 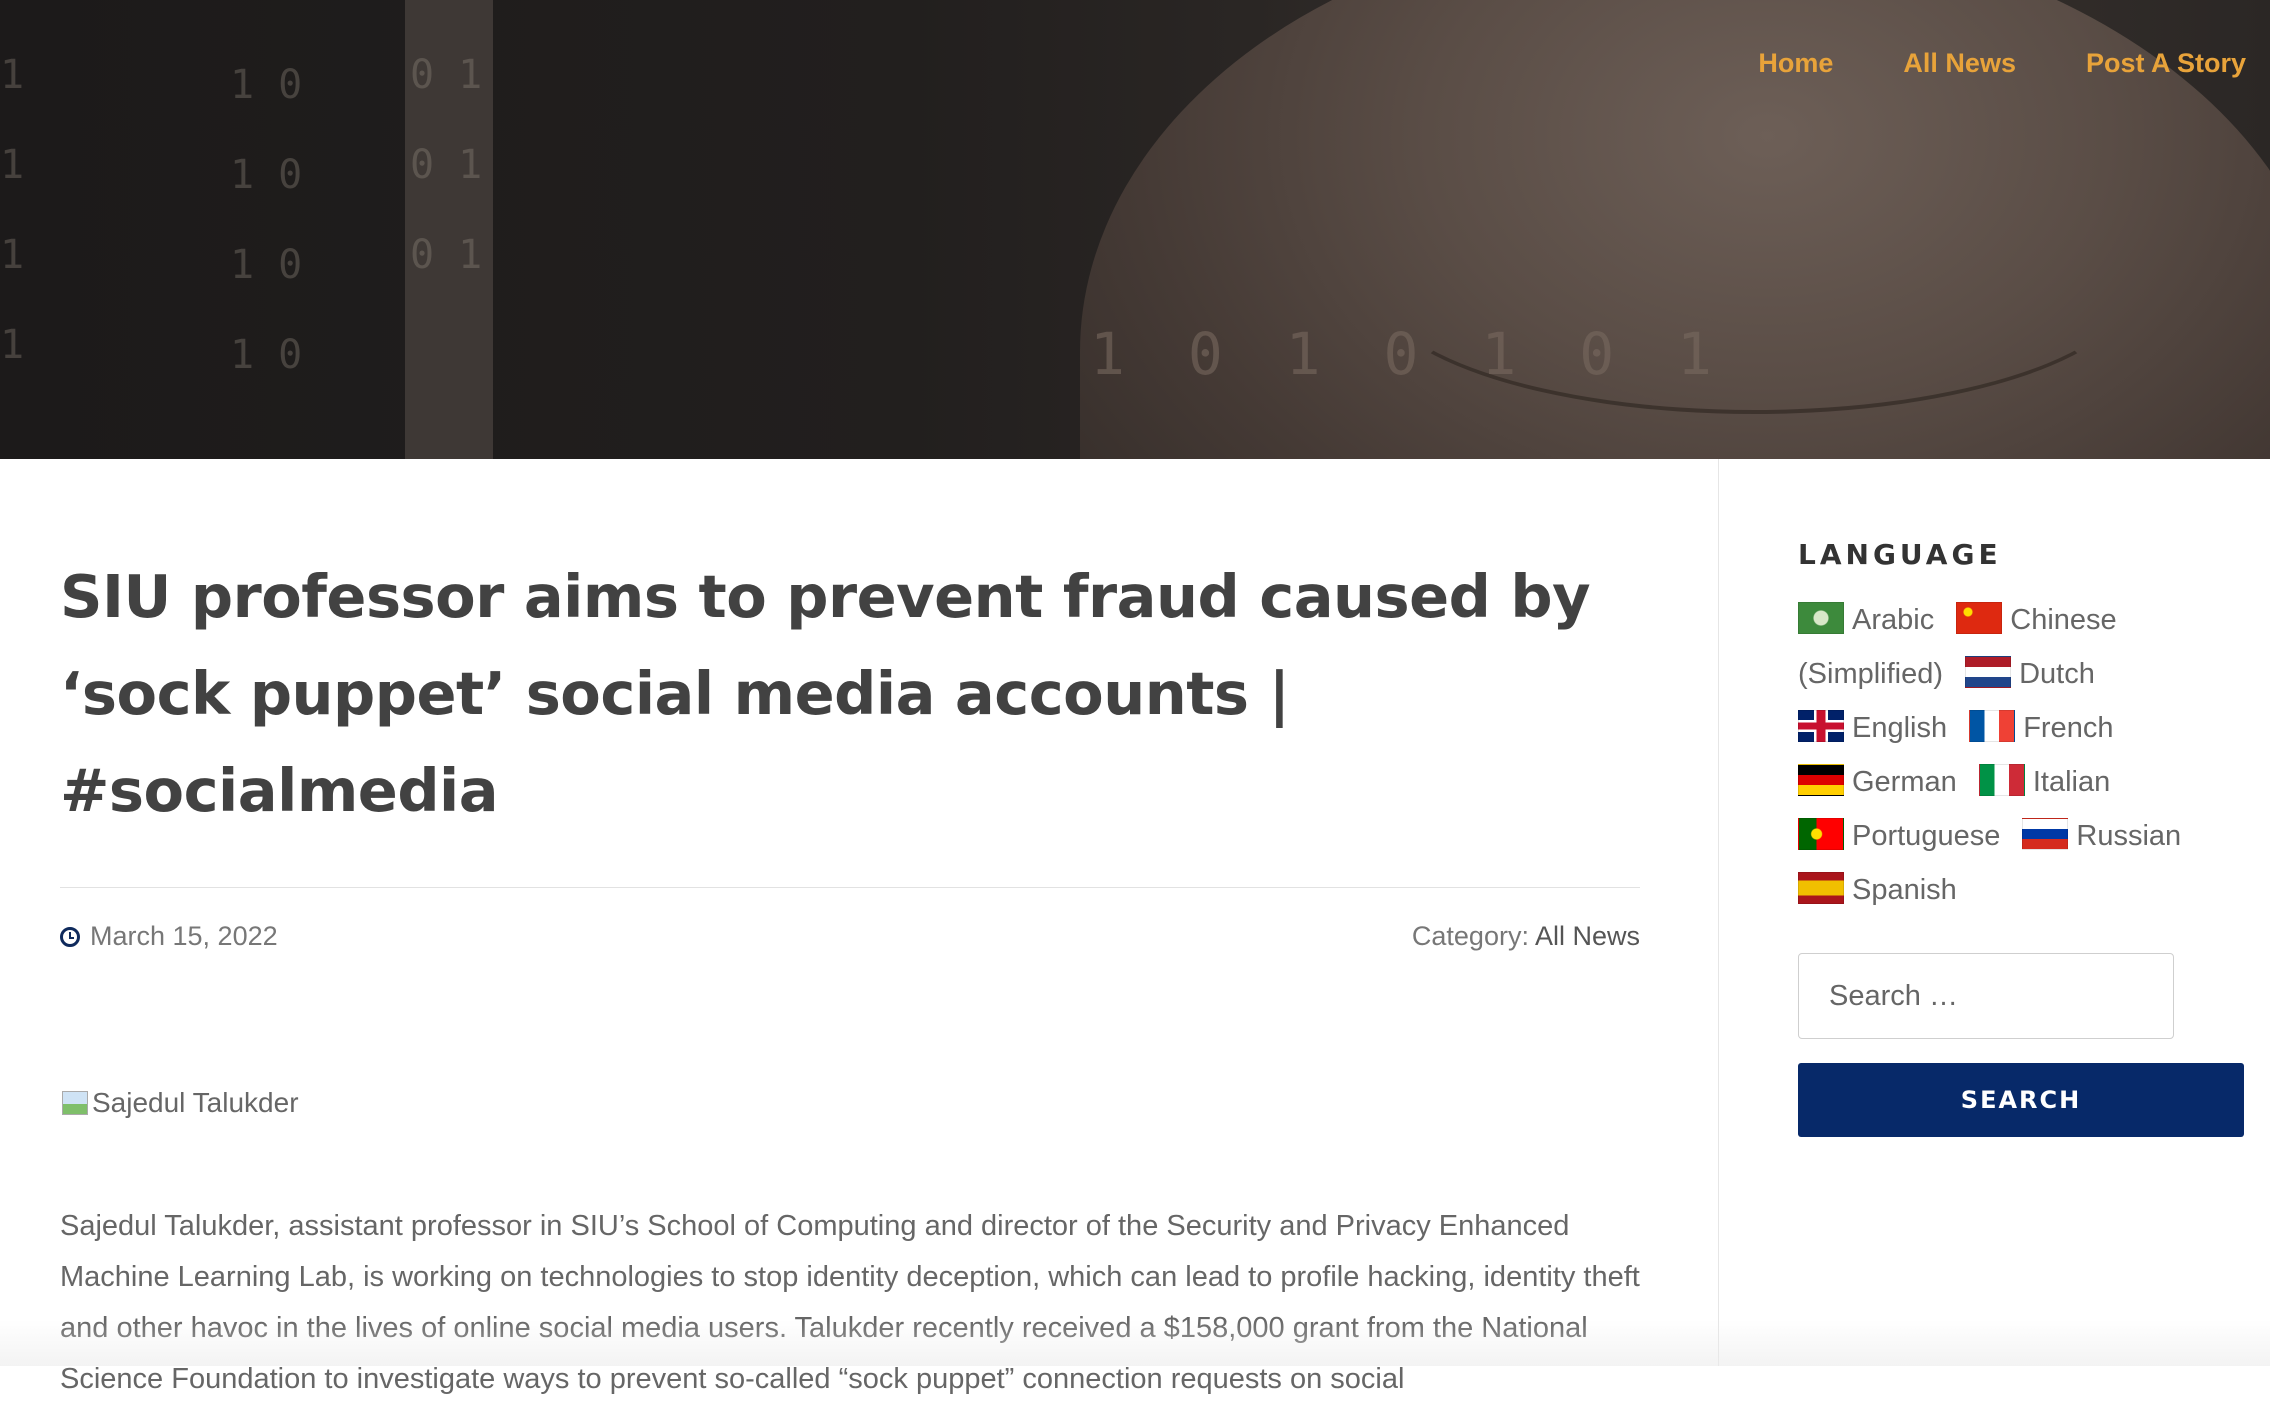 What do you see at coordinates (1900, 554) in the screenshot?
I see `language-widget-title: LANGUAGE` at bounding box center [1900, 554].